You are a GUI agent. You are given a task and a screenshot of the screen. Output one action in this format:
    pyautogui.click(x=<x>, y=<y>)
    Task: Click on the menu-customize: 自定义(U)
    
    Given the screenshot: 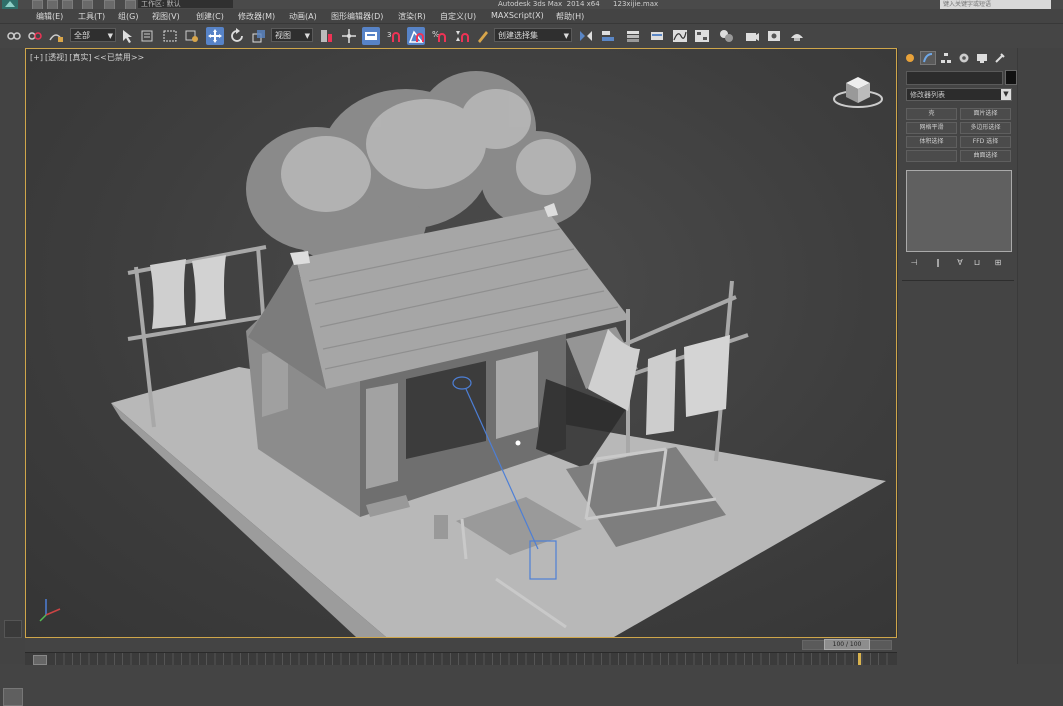 What is the action you would take?
    pyautogui.click(x=458, y=16)
    